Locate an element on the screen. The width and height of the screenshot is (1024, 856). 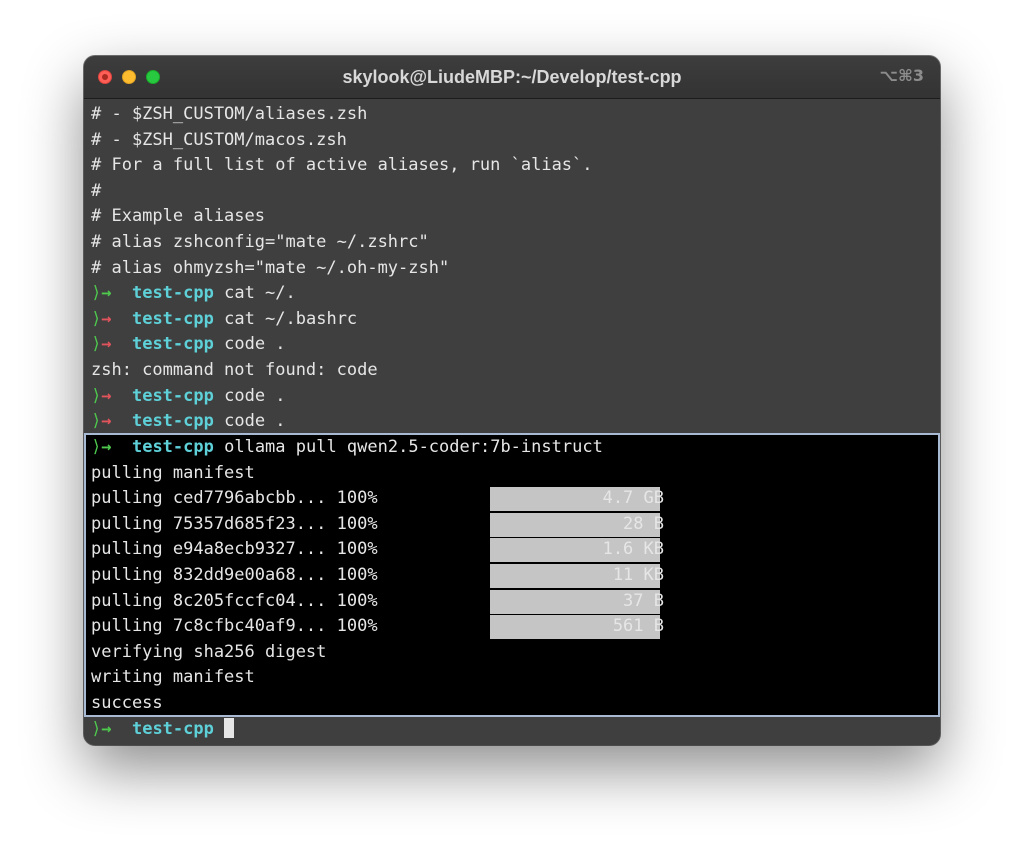
pull-layer-row: pulling ced7796abcbb... 100% 4.7 GB is located at coordinates (512, 499).